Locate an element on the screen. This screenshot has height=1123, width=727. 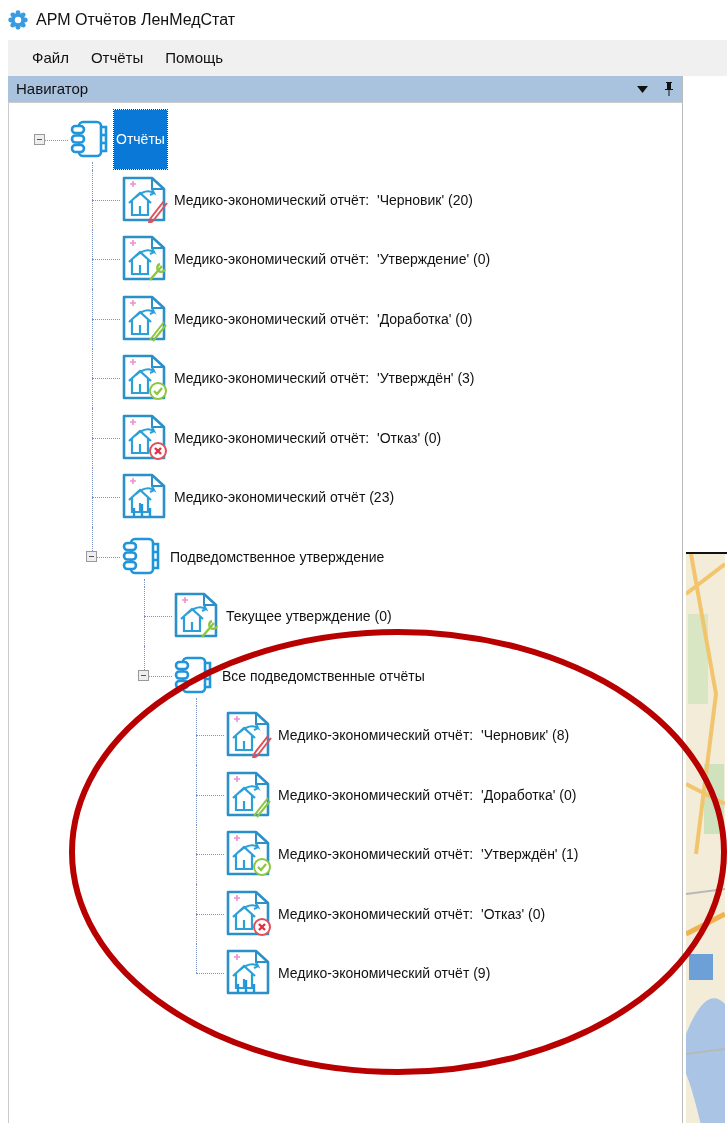
gear-icon is located at coordinates (18, 20).